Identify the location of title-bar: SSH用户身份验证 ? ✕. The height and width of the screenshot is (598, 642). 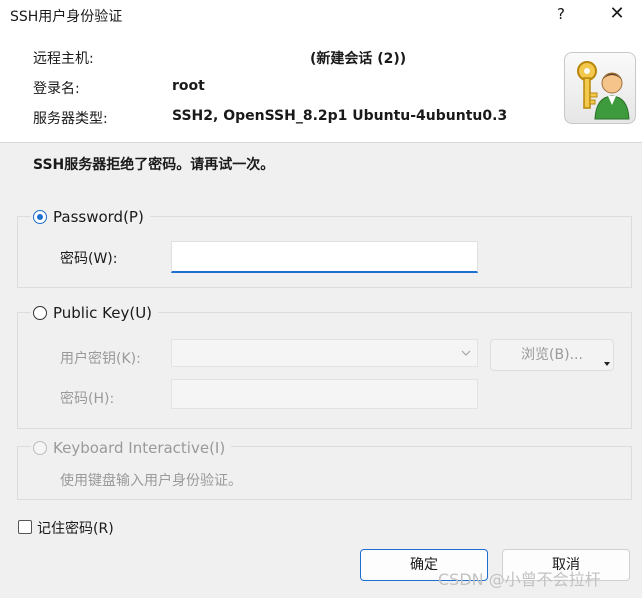
(321, 15).